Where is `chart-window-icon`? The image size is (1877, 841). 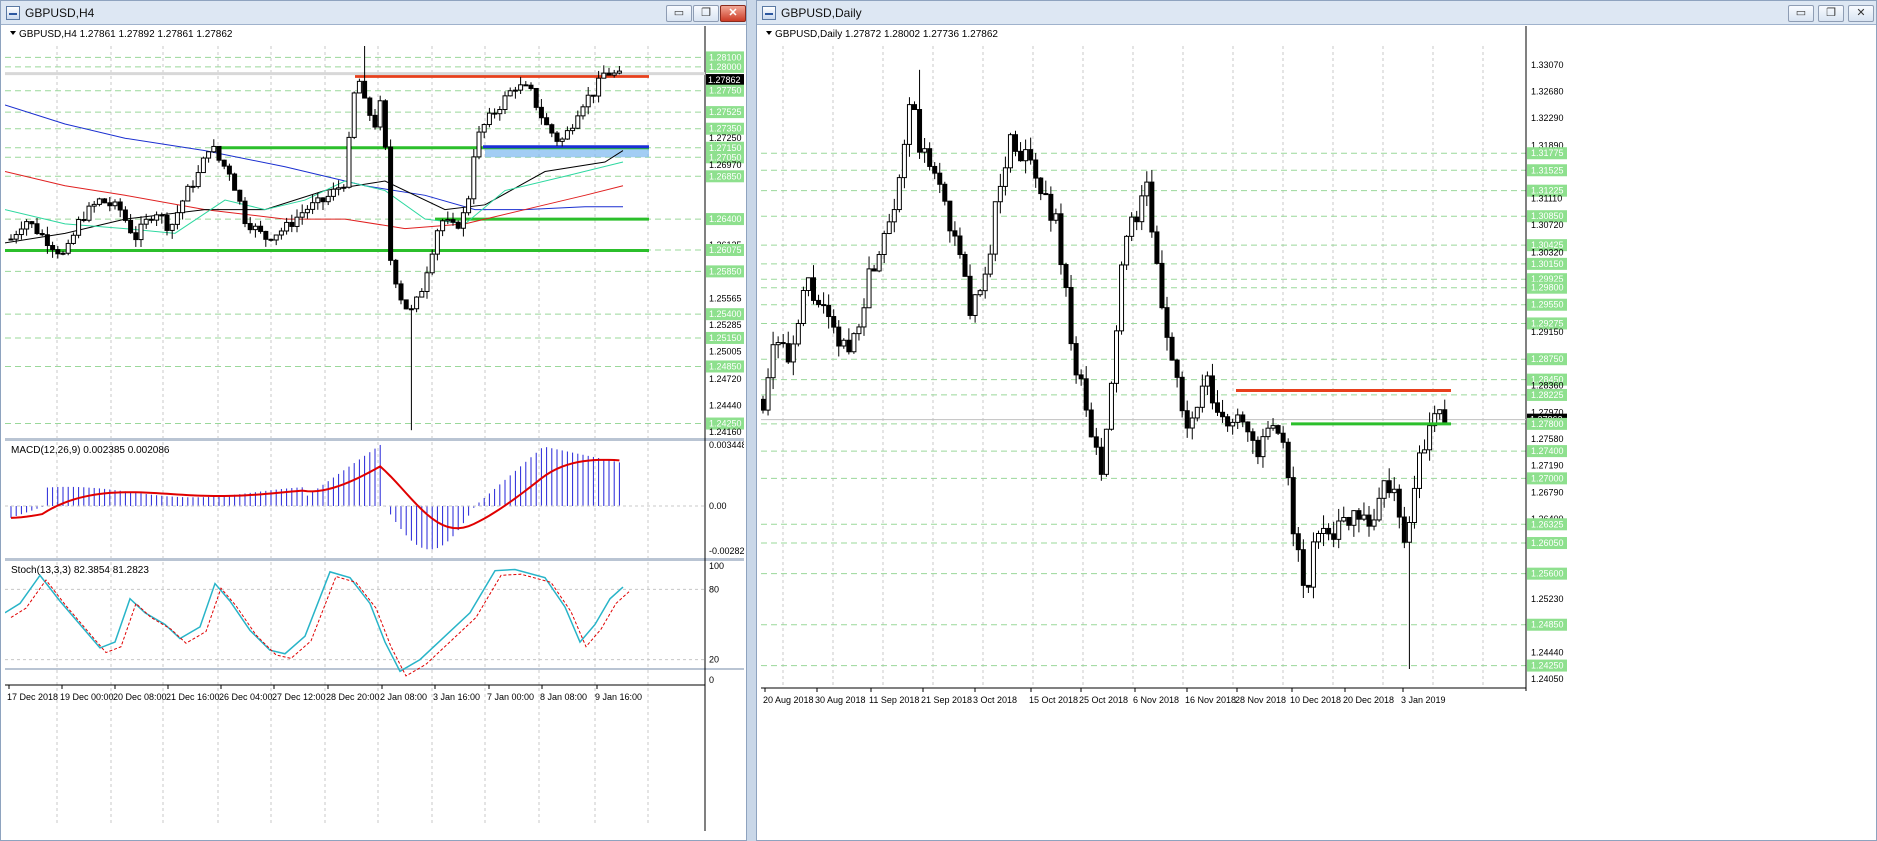 chart-window-icon is located at coordinates (13, 13).